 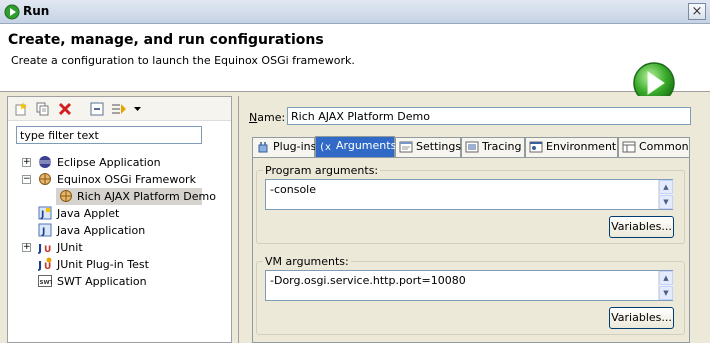 What do you see at coordinates (489, 116) in the screenshot?
I see `name-field` at bounding box center [489, 116].